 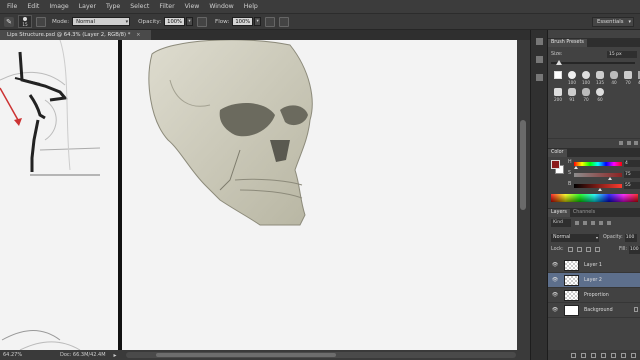 What do you see at coordinates (630, 237) in the screenshot?
I see `layer-opacity-field: 100` at bounding box center [630, 237].